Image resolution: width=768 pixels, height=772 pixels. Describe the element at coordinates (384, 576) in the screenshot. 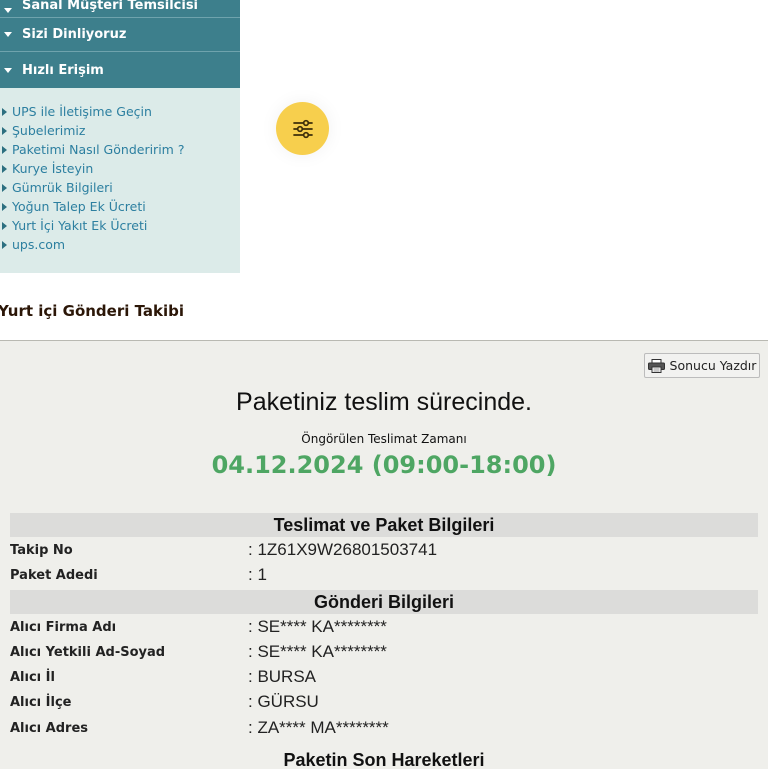

I see `row-package-count: Paket Adedi : 1` at that location.